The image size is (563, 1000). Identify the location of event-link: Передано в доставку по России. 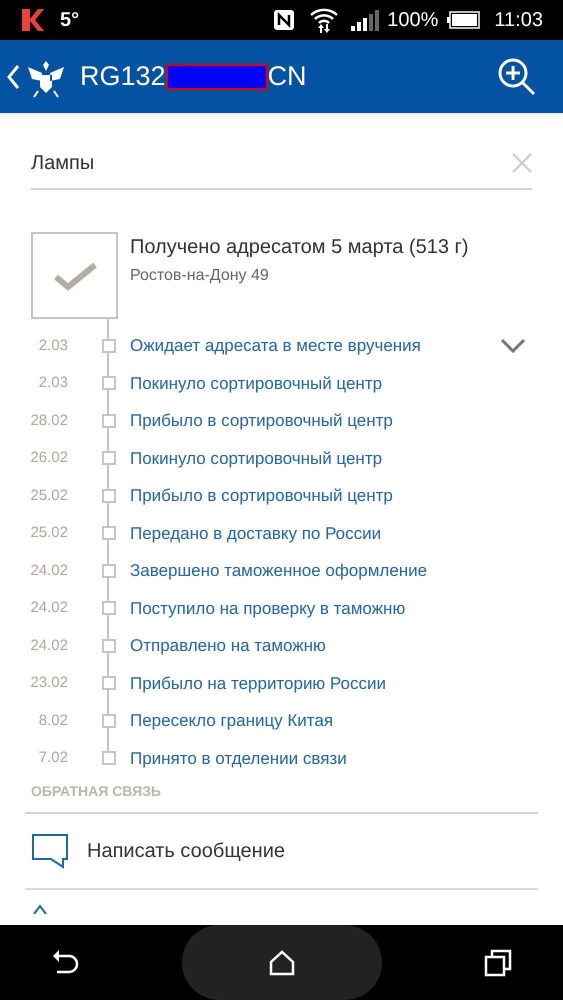
(256, 533).